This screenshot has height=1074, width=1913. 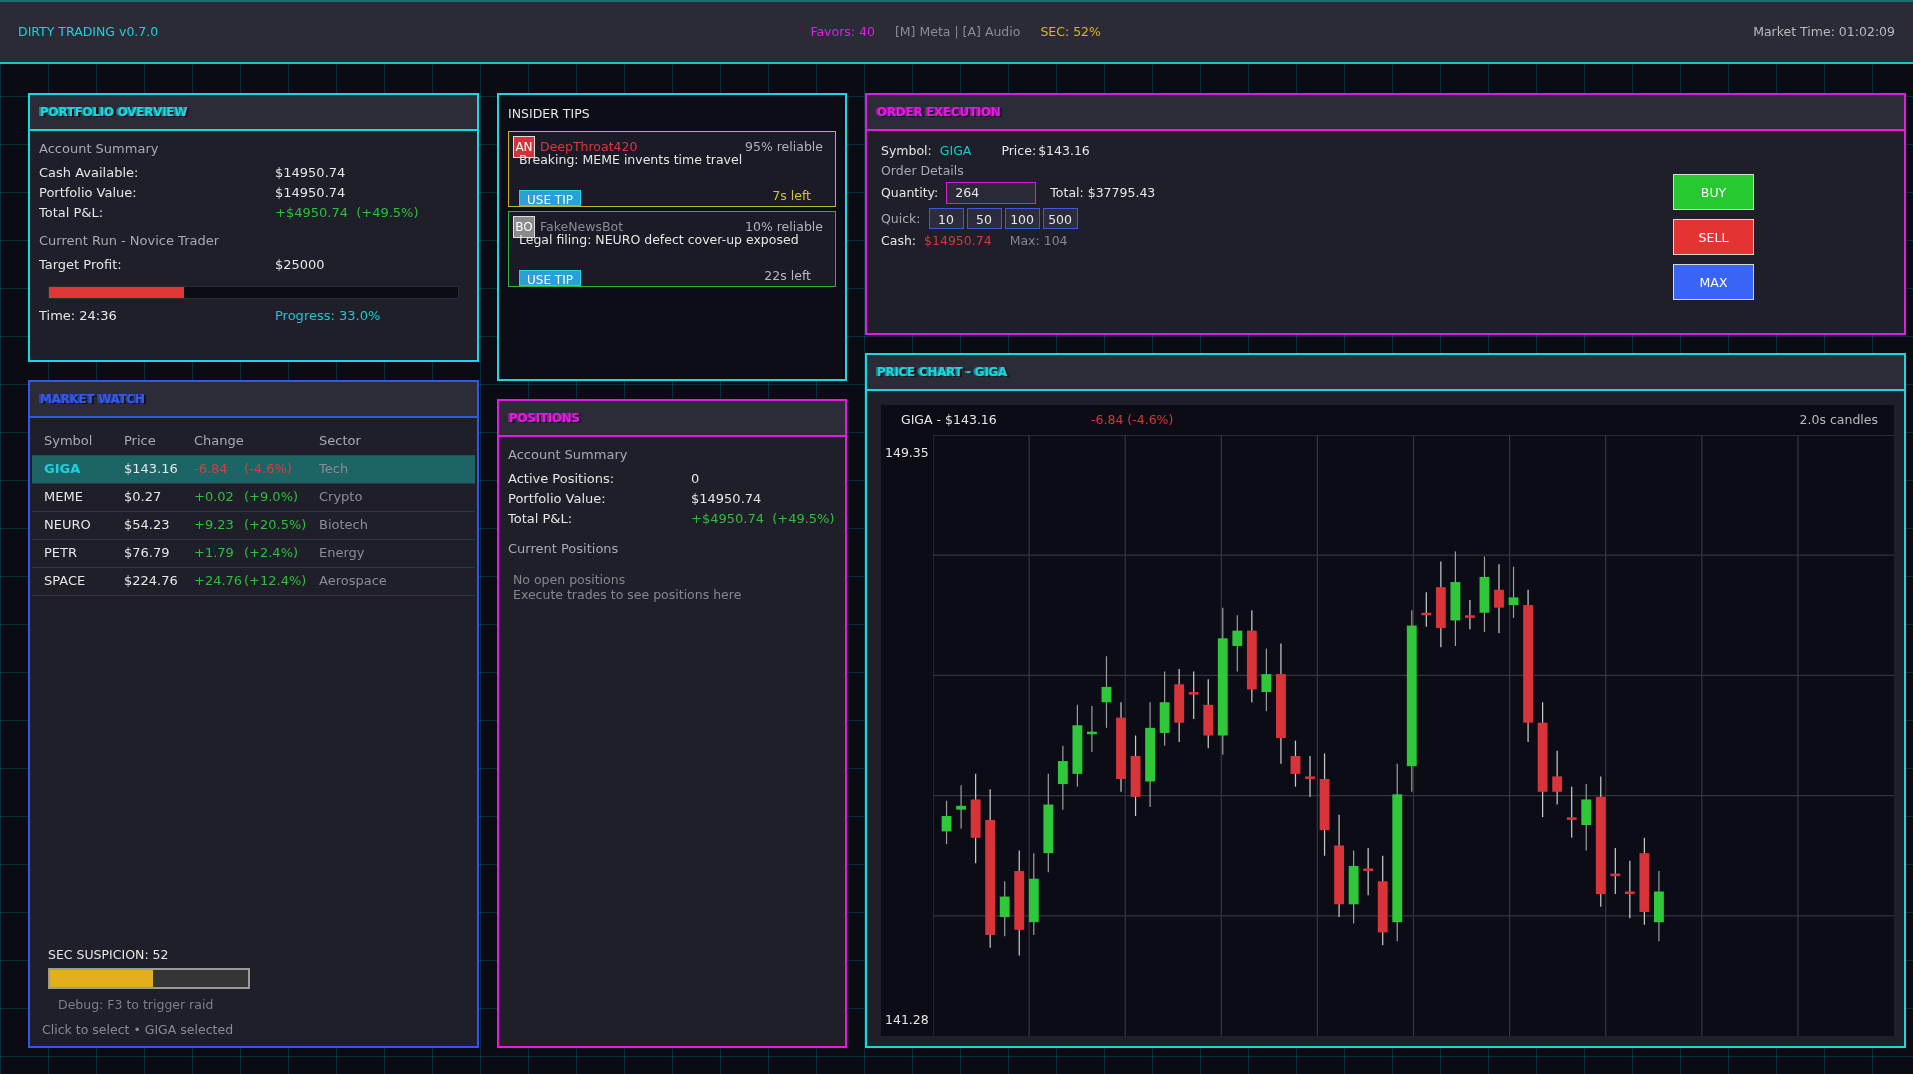 What do you see at coordinates (1824, 32) in the screenshot?
I see `market-time: Market Time: 01:02:09` at bounding box center [1824, 32].